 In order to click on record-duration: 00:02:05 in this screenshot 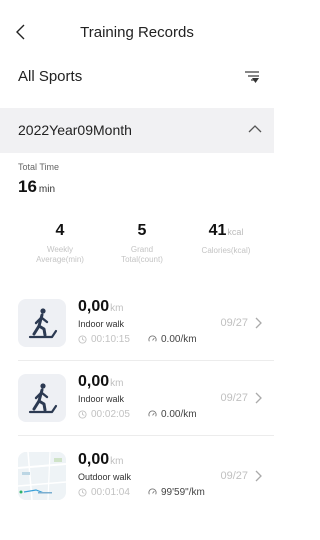, I will do `click(104, 414)`.